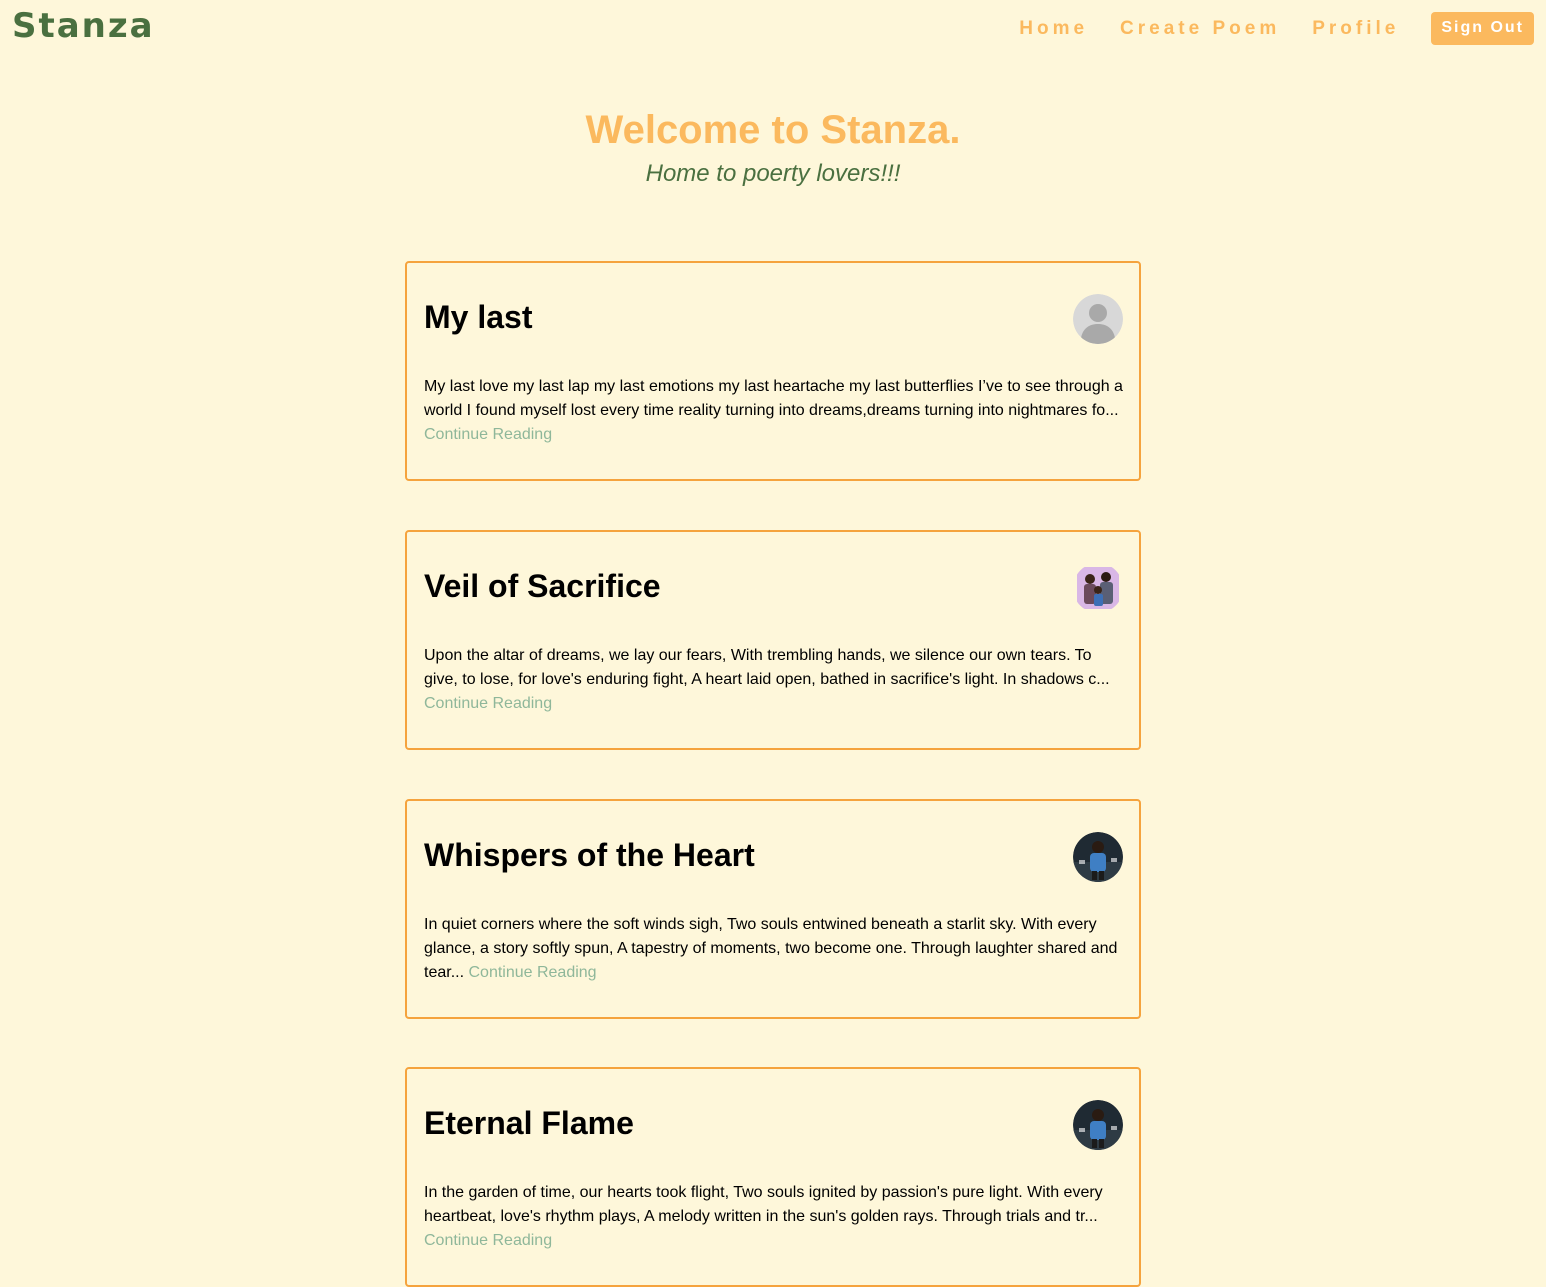  What do you see at coordinates (542, 586) in the screenshot?
I see `poem-title: Veil of Sacrifice` at bounding box center [542, 586].